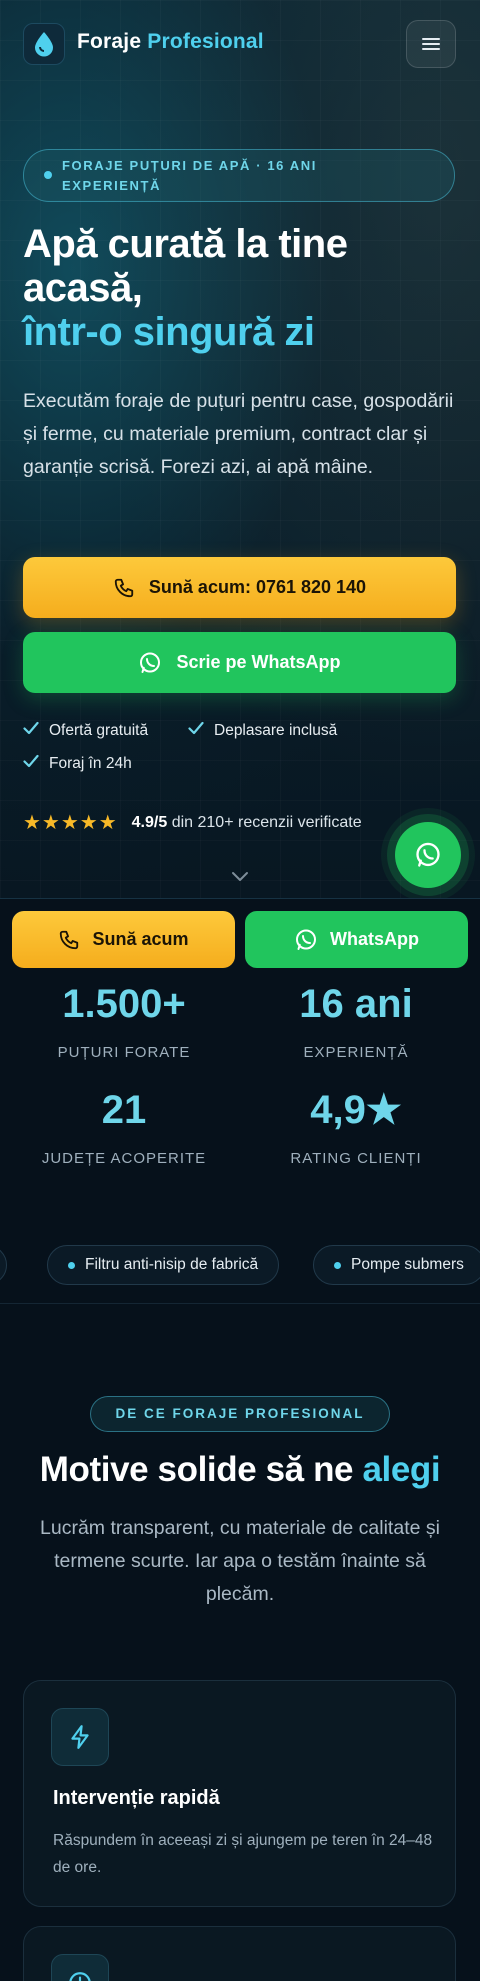 The image size is (480, 1981). I want to click on hero-title-line2: acasă,, so click(83, 288).